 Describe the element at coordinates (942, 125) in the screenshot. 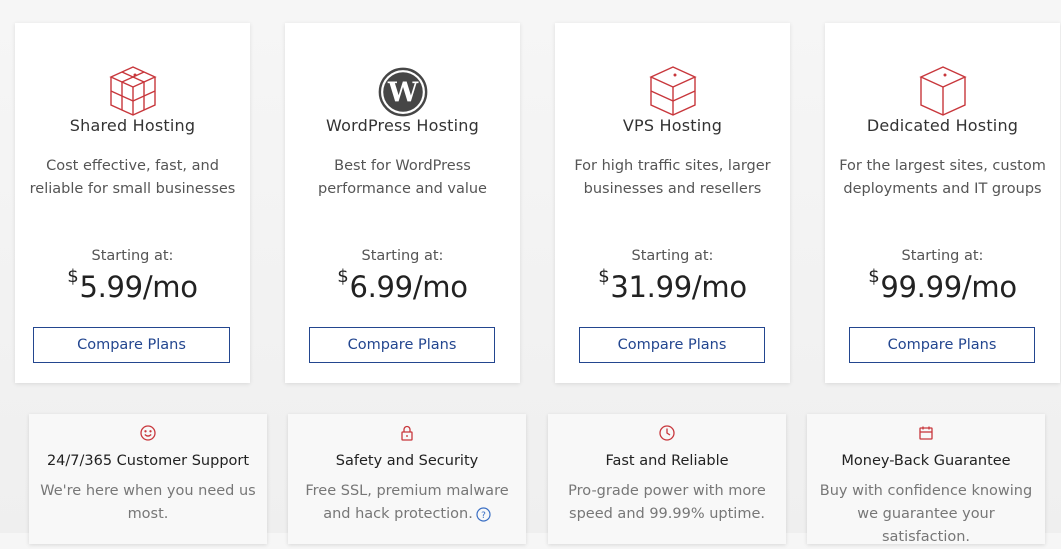

I see `plan-title: Dedicated Hosting` at that location.